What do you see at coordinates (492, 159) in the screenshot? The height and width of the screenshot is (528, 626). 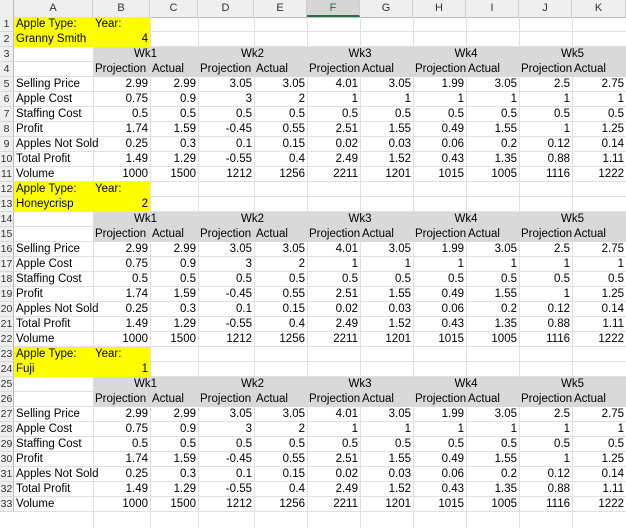 I see `data-cell: 1.35` at bounding box center [492, 159].